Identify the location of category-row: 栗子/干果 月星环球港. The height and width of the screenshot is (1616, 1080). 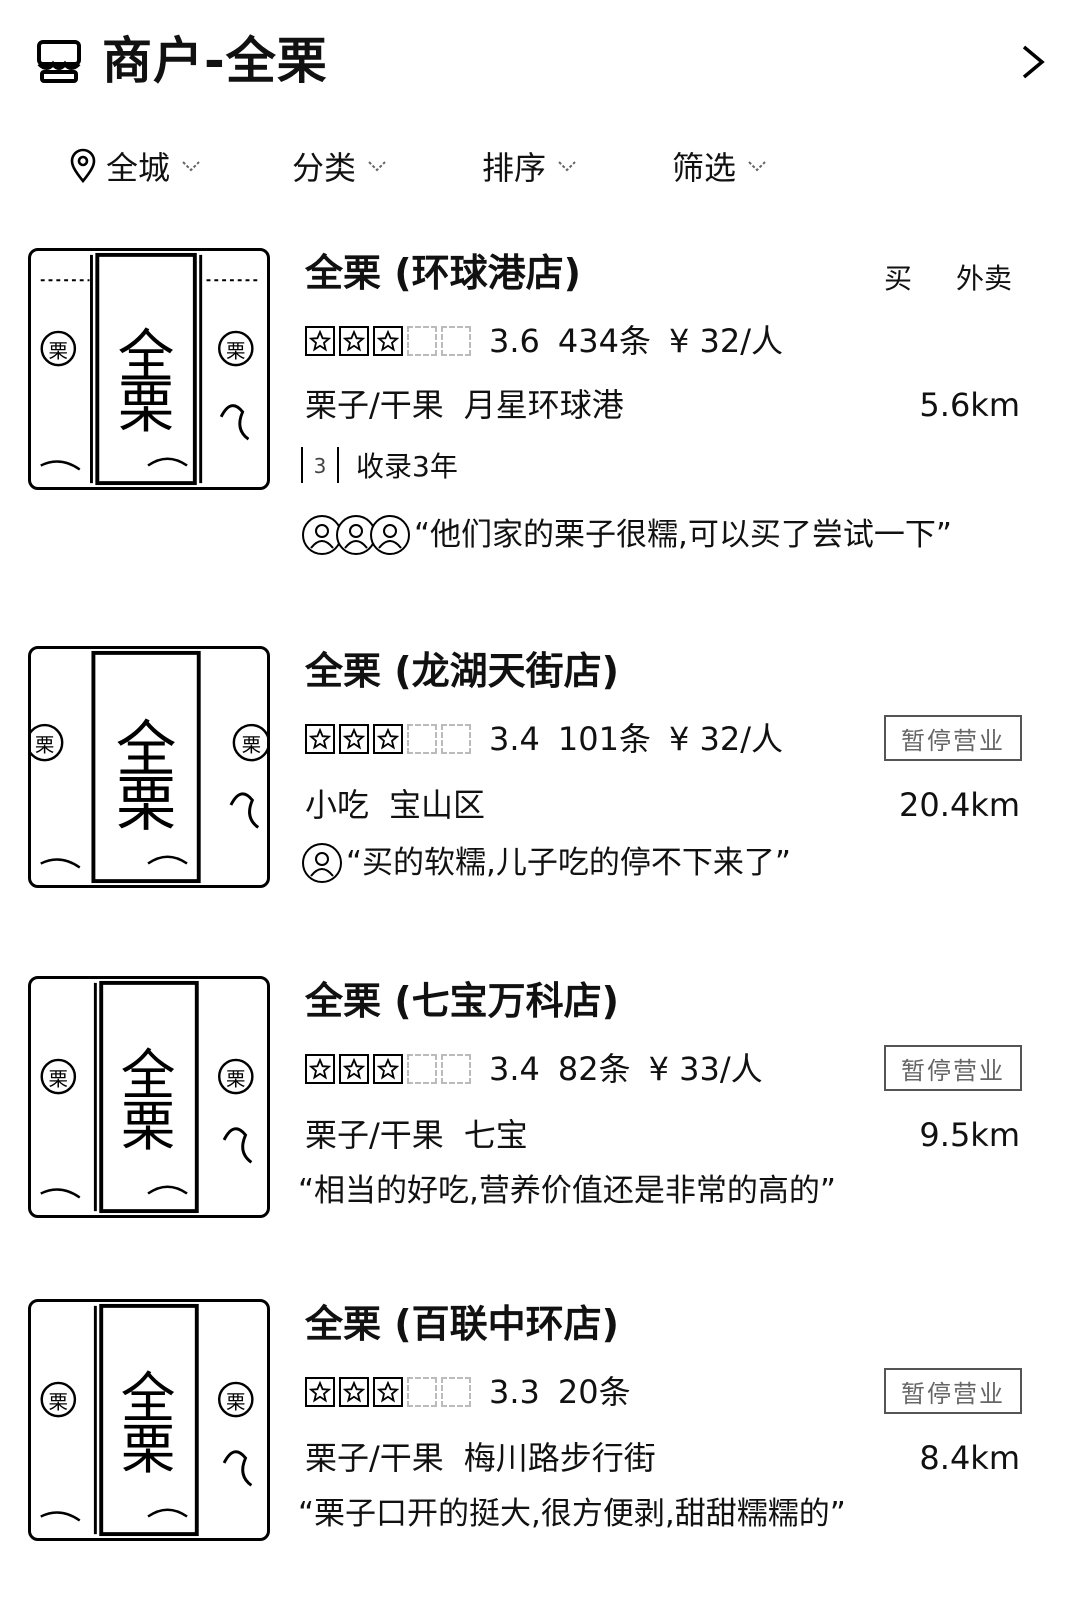
(464, 405).